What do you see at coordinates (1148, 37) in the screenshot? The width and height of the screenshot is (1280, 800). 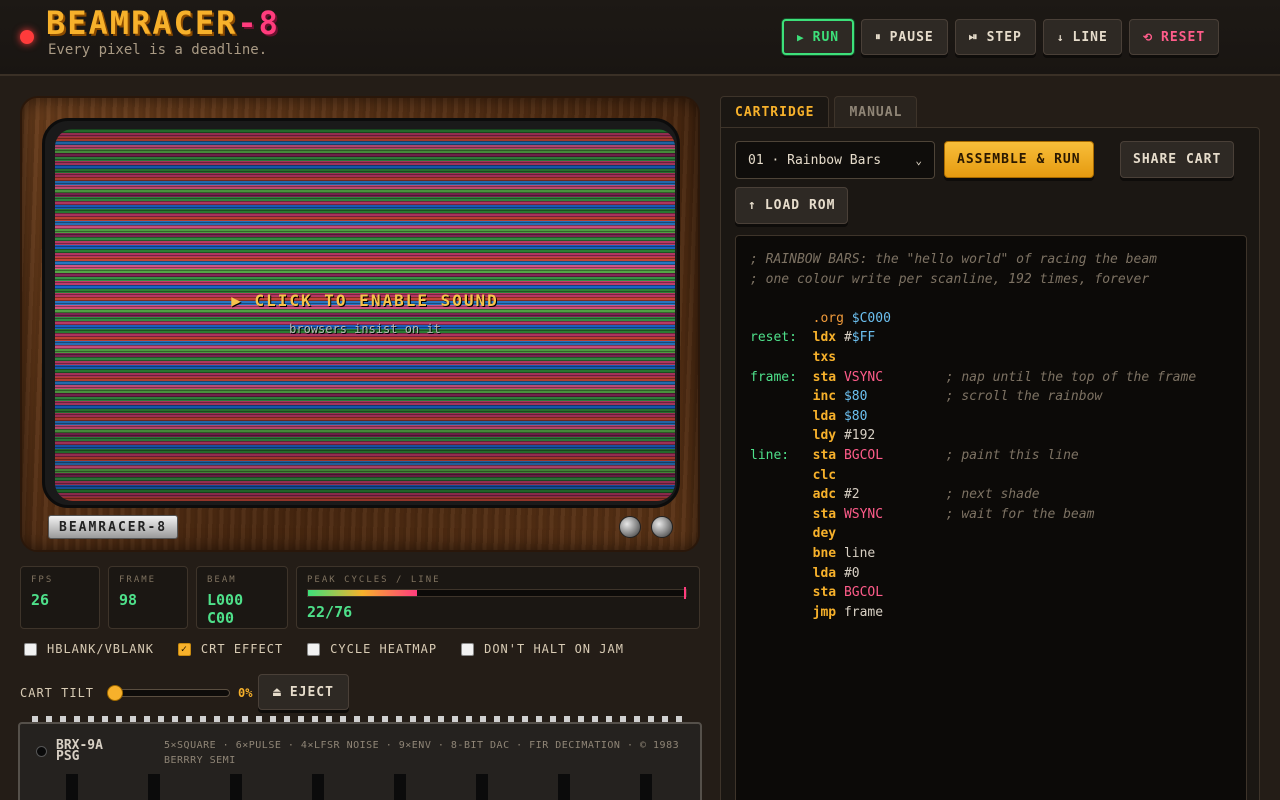 I see `reset-icon: ⟲` at bounding box center [1148, 37].